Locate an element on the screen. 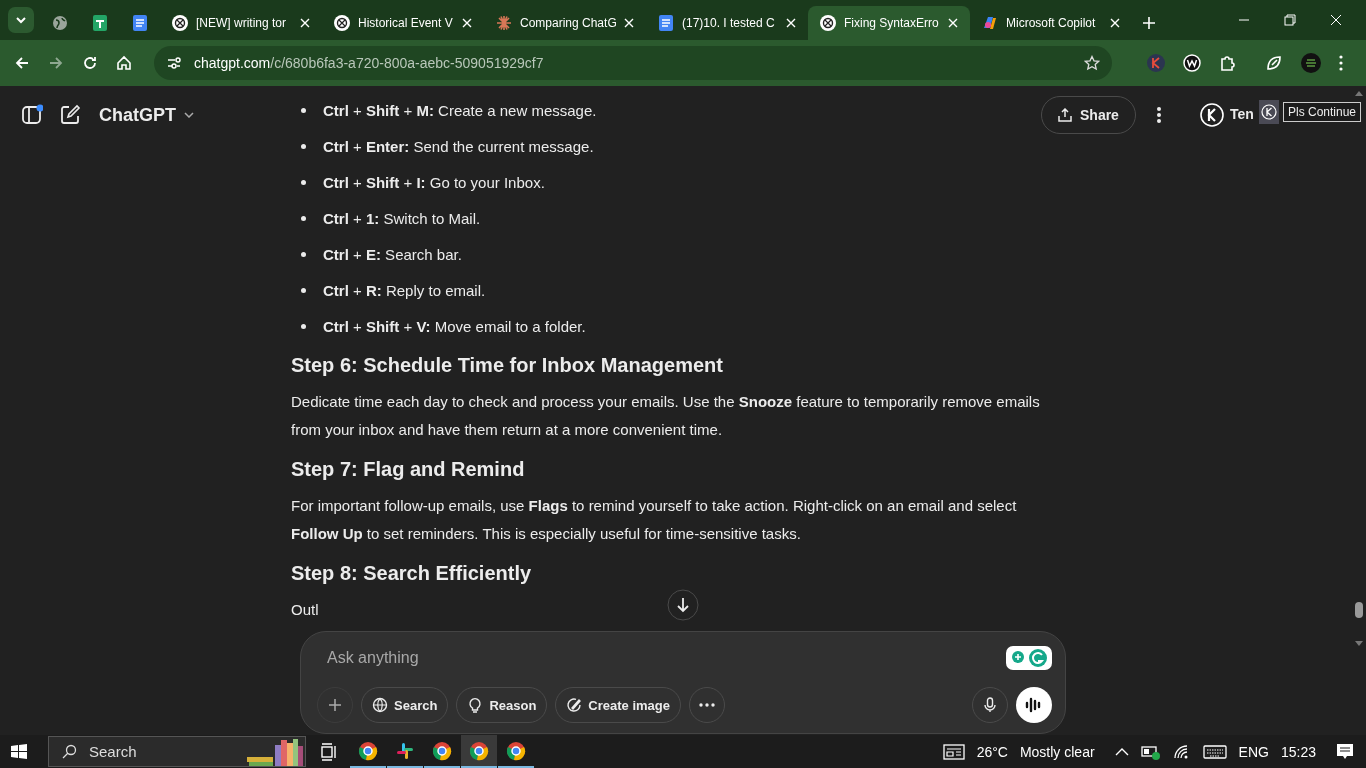 This screenshot has width=1366, height=768. browser-tab: Comparing ChatG is located at coordinates (565, 23).